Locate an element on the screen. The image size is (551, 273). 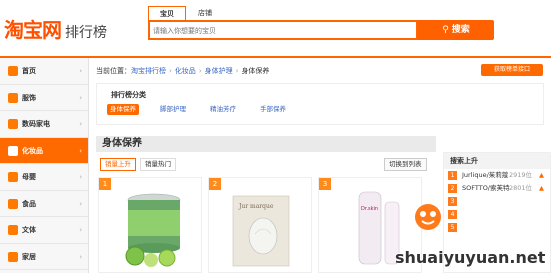
switch-to-list-button: 切换到列表 is located at coordinates (405, 164).